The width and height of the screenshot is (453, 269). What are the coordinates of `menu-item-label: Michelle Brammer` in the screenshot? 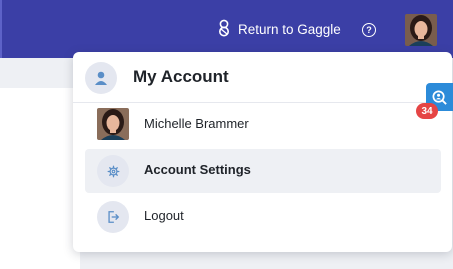 It's located at (196, 123).